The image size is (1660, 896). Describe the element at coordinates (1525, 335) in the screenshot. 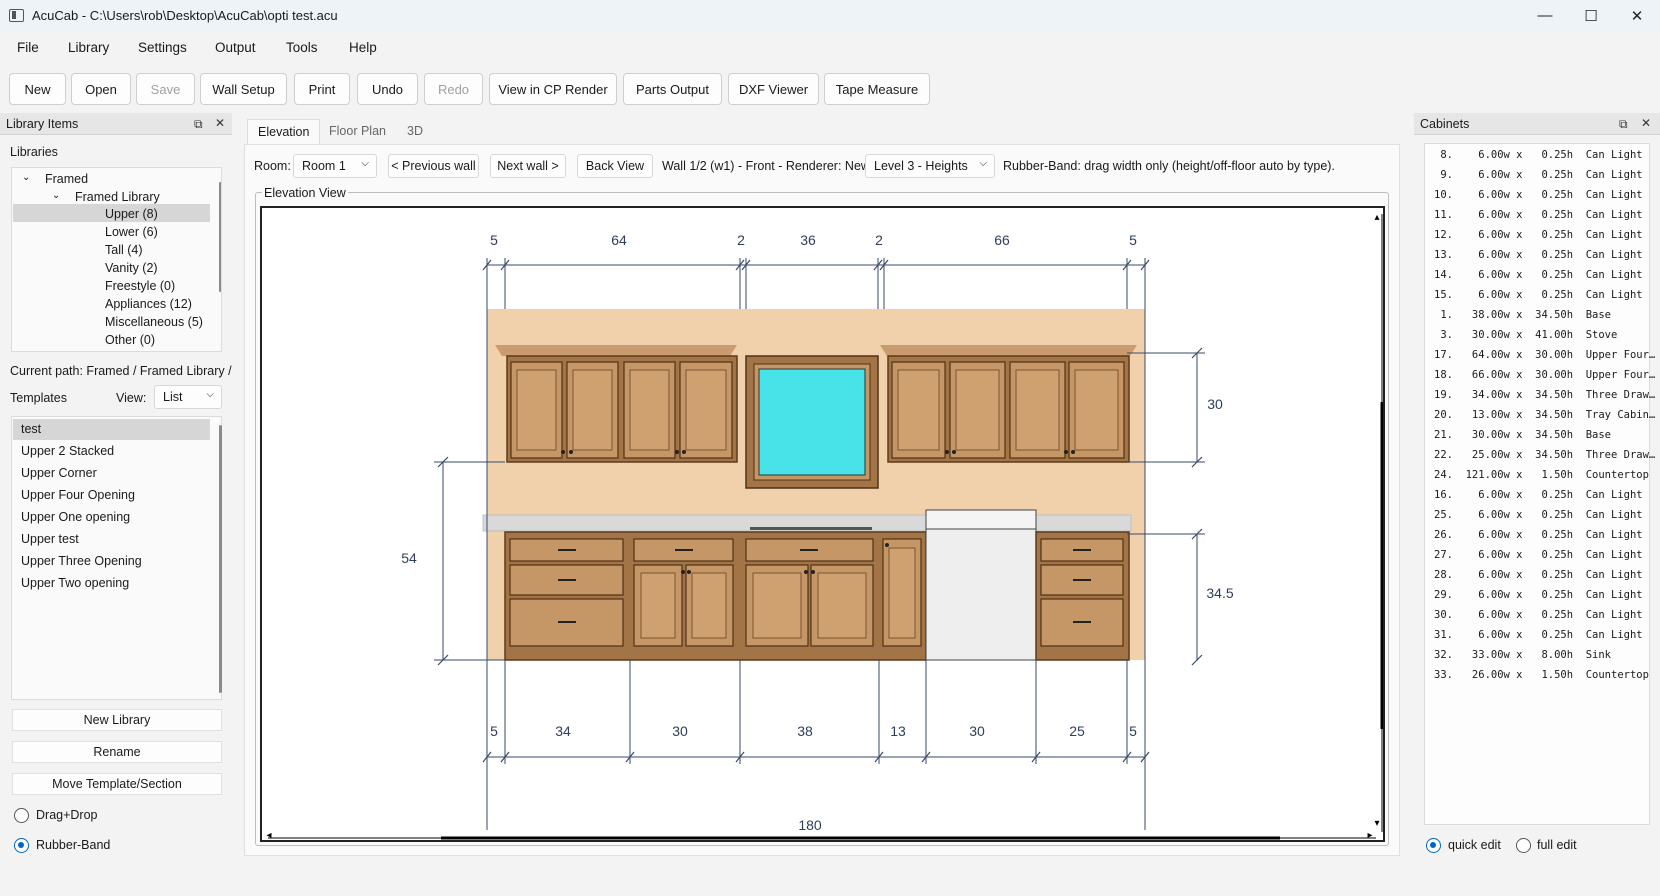

I see `cabinet-row: 3. 30.00w x 41.00h Stove` at that location.